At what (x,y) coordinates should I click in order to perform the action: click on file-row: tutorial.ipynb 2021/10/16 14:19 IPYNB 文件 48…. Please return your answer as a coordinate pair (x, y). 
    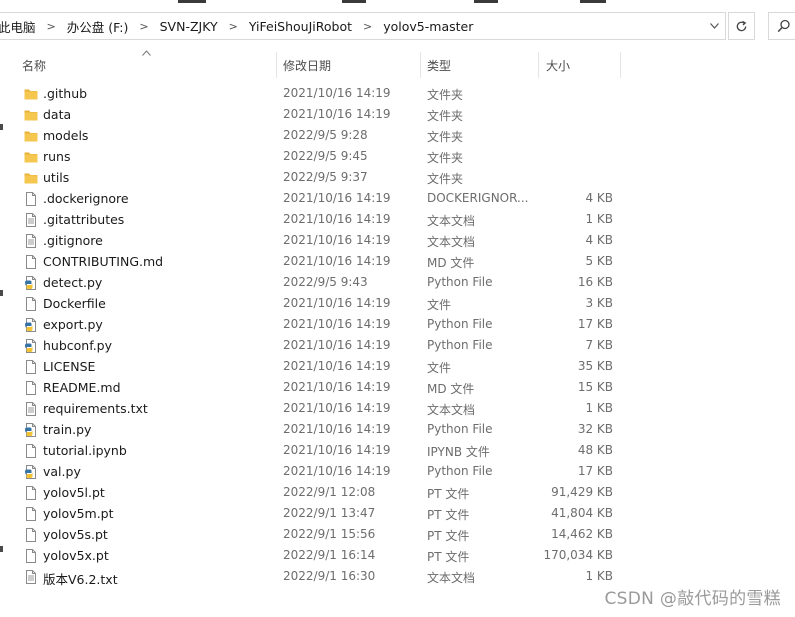
    Looking at the image, I should click on (320, 451).